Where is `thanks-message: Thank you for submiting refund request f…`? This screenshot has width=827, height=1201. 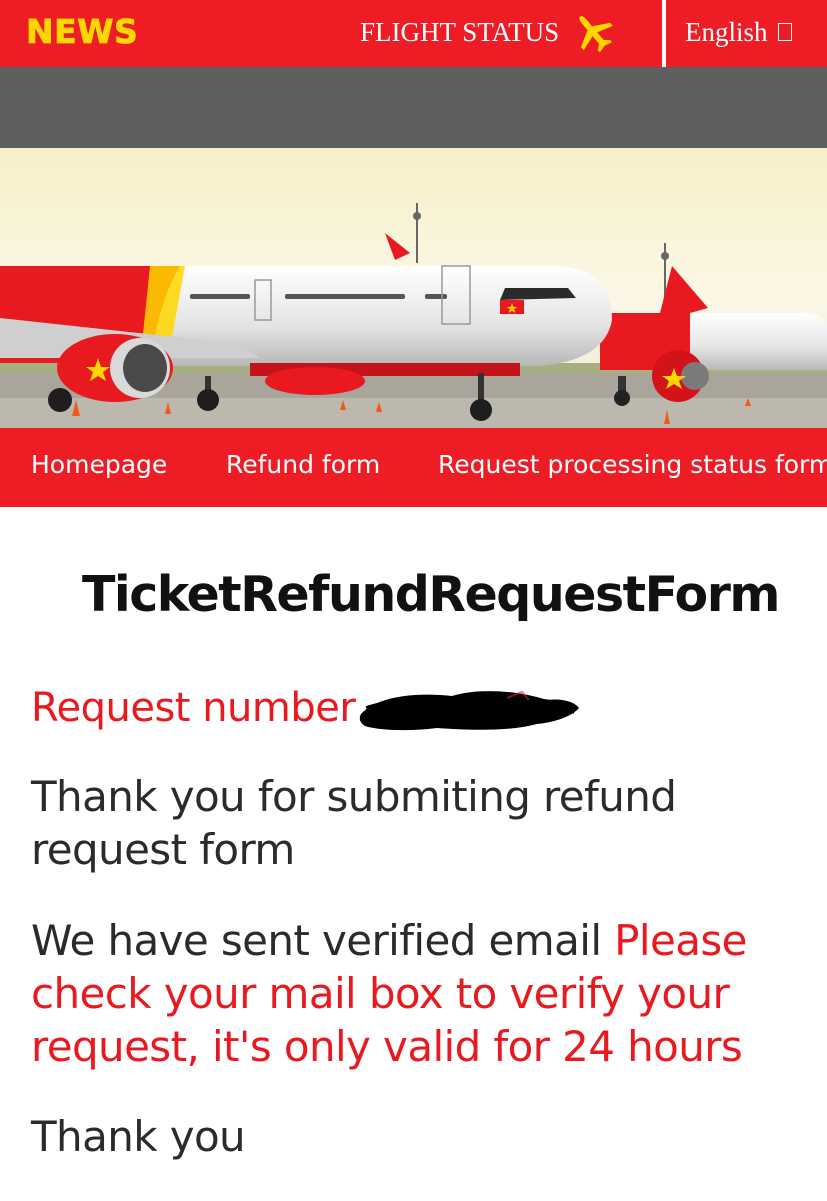
thanks-message: Thank you for submiting refund request f… is located at coordinates (354, 823).